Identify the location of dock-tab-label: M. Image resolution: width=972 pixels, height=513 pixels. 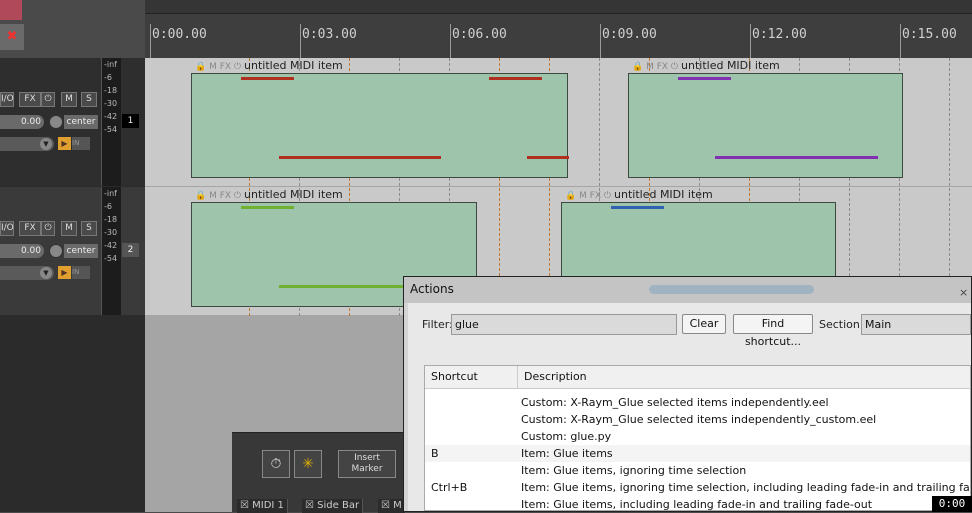
(397, 505).